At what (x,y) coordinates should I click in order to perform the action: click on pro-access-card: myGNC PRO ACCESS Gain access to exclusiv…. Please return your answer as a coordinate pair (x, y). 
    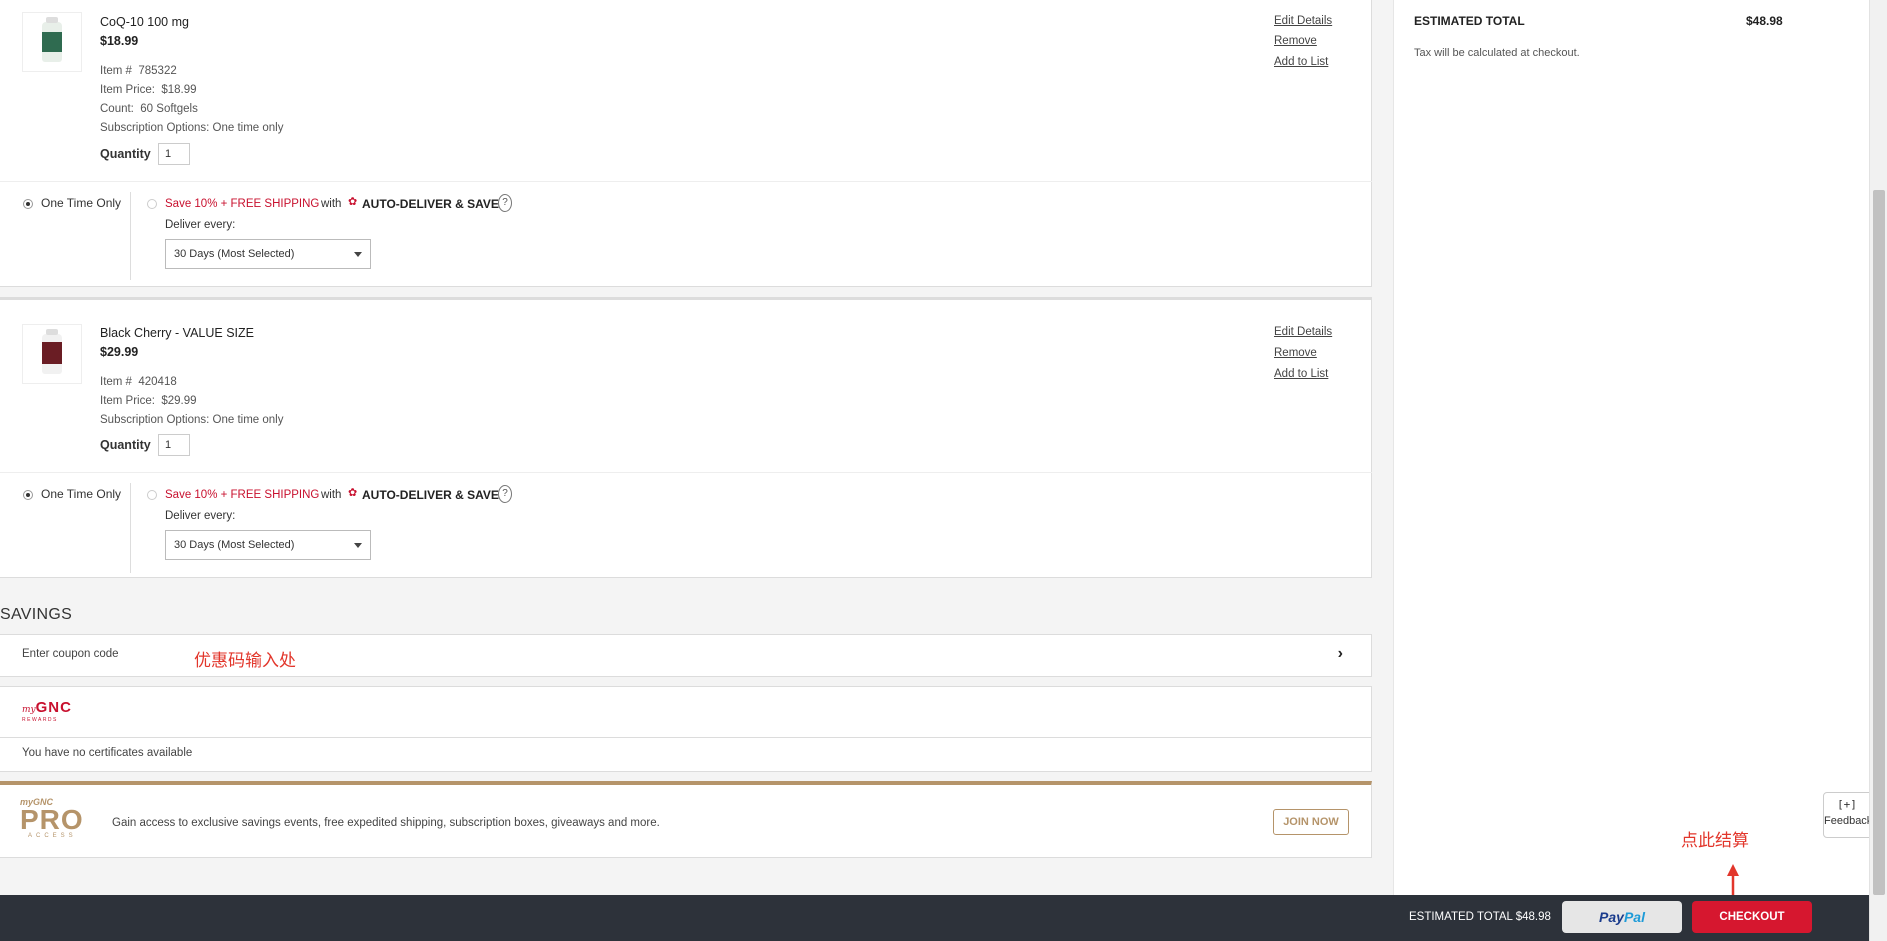
    Looking at the image, I should click on (686, 819).